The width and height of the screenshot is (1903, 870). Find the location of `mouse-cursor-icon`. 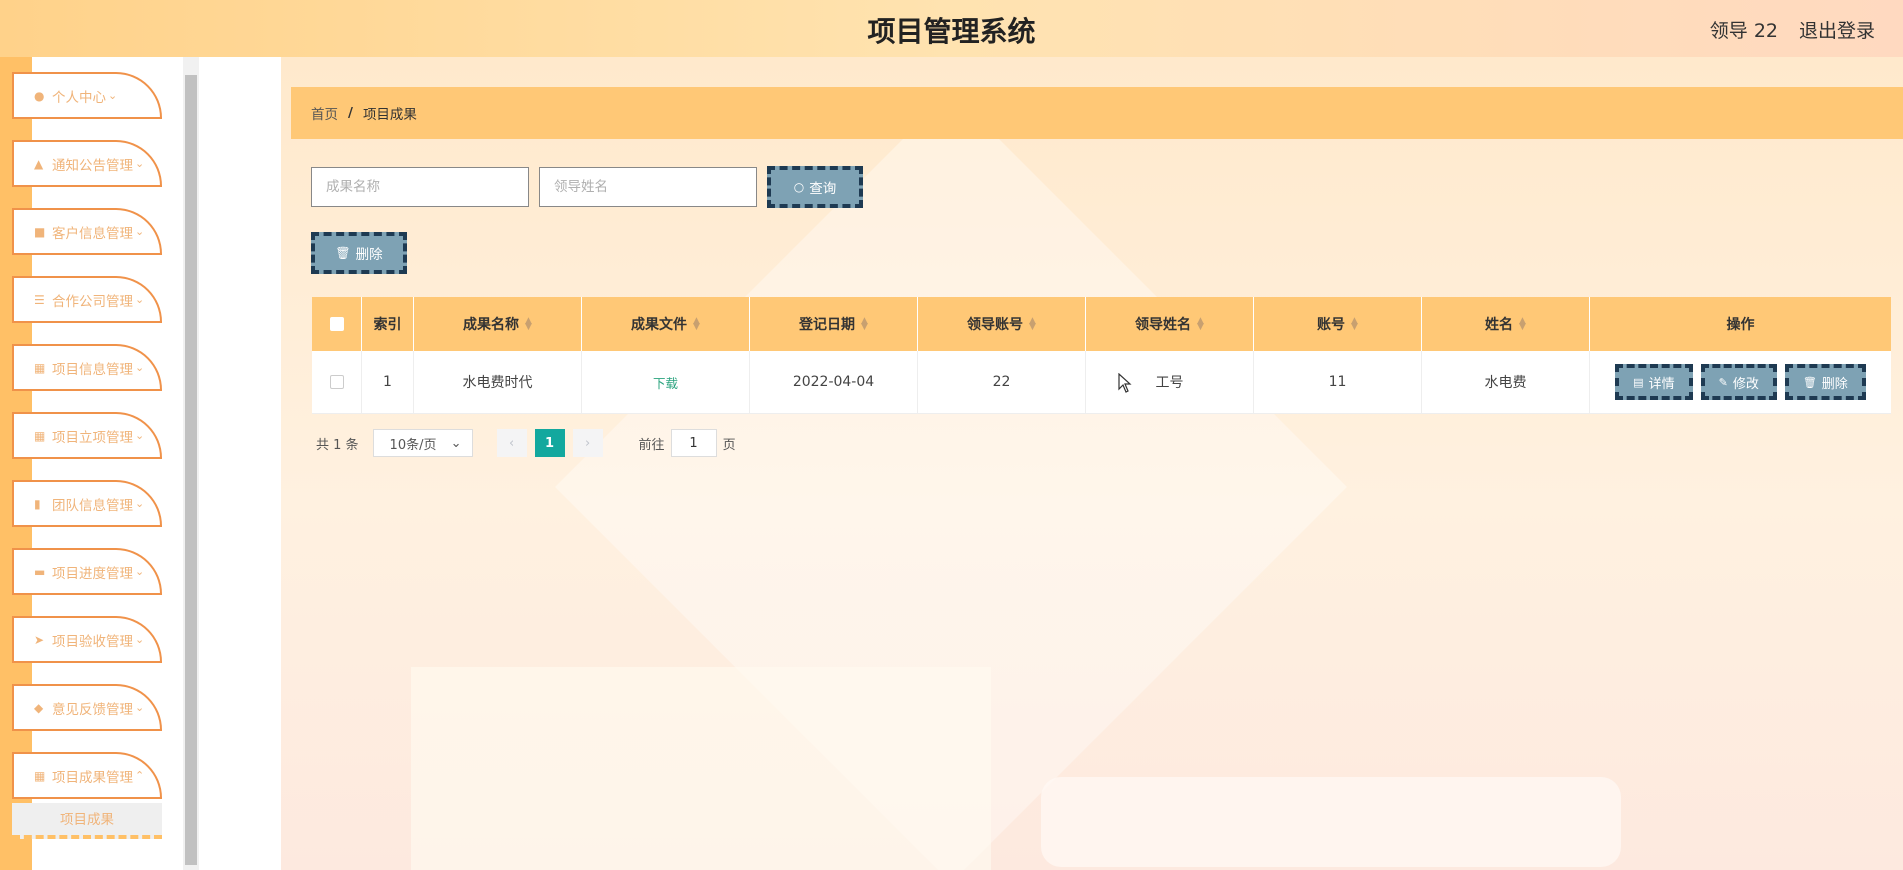

mouse-cursor-icon is located at coordinates (1125, 383).